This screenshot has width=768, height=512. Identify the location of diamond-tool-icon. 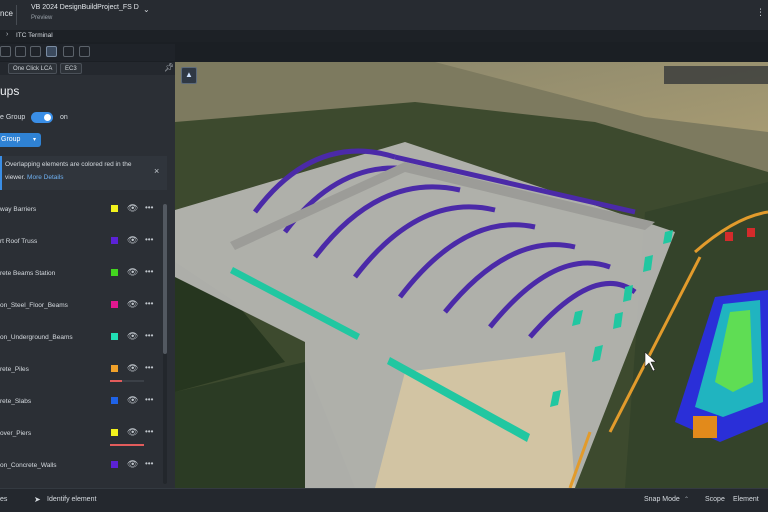
(5, 51).